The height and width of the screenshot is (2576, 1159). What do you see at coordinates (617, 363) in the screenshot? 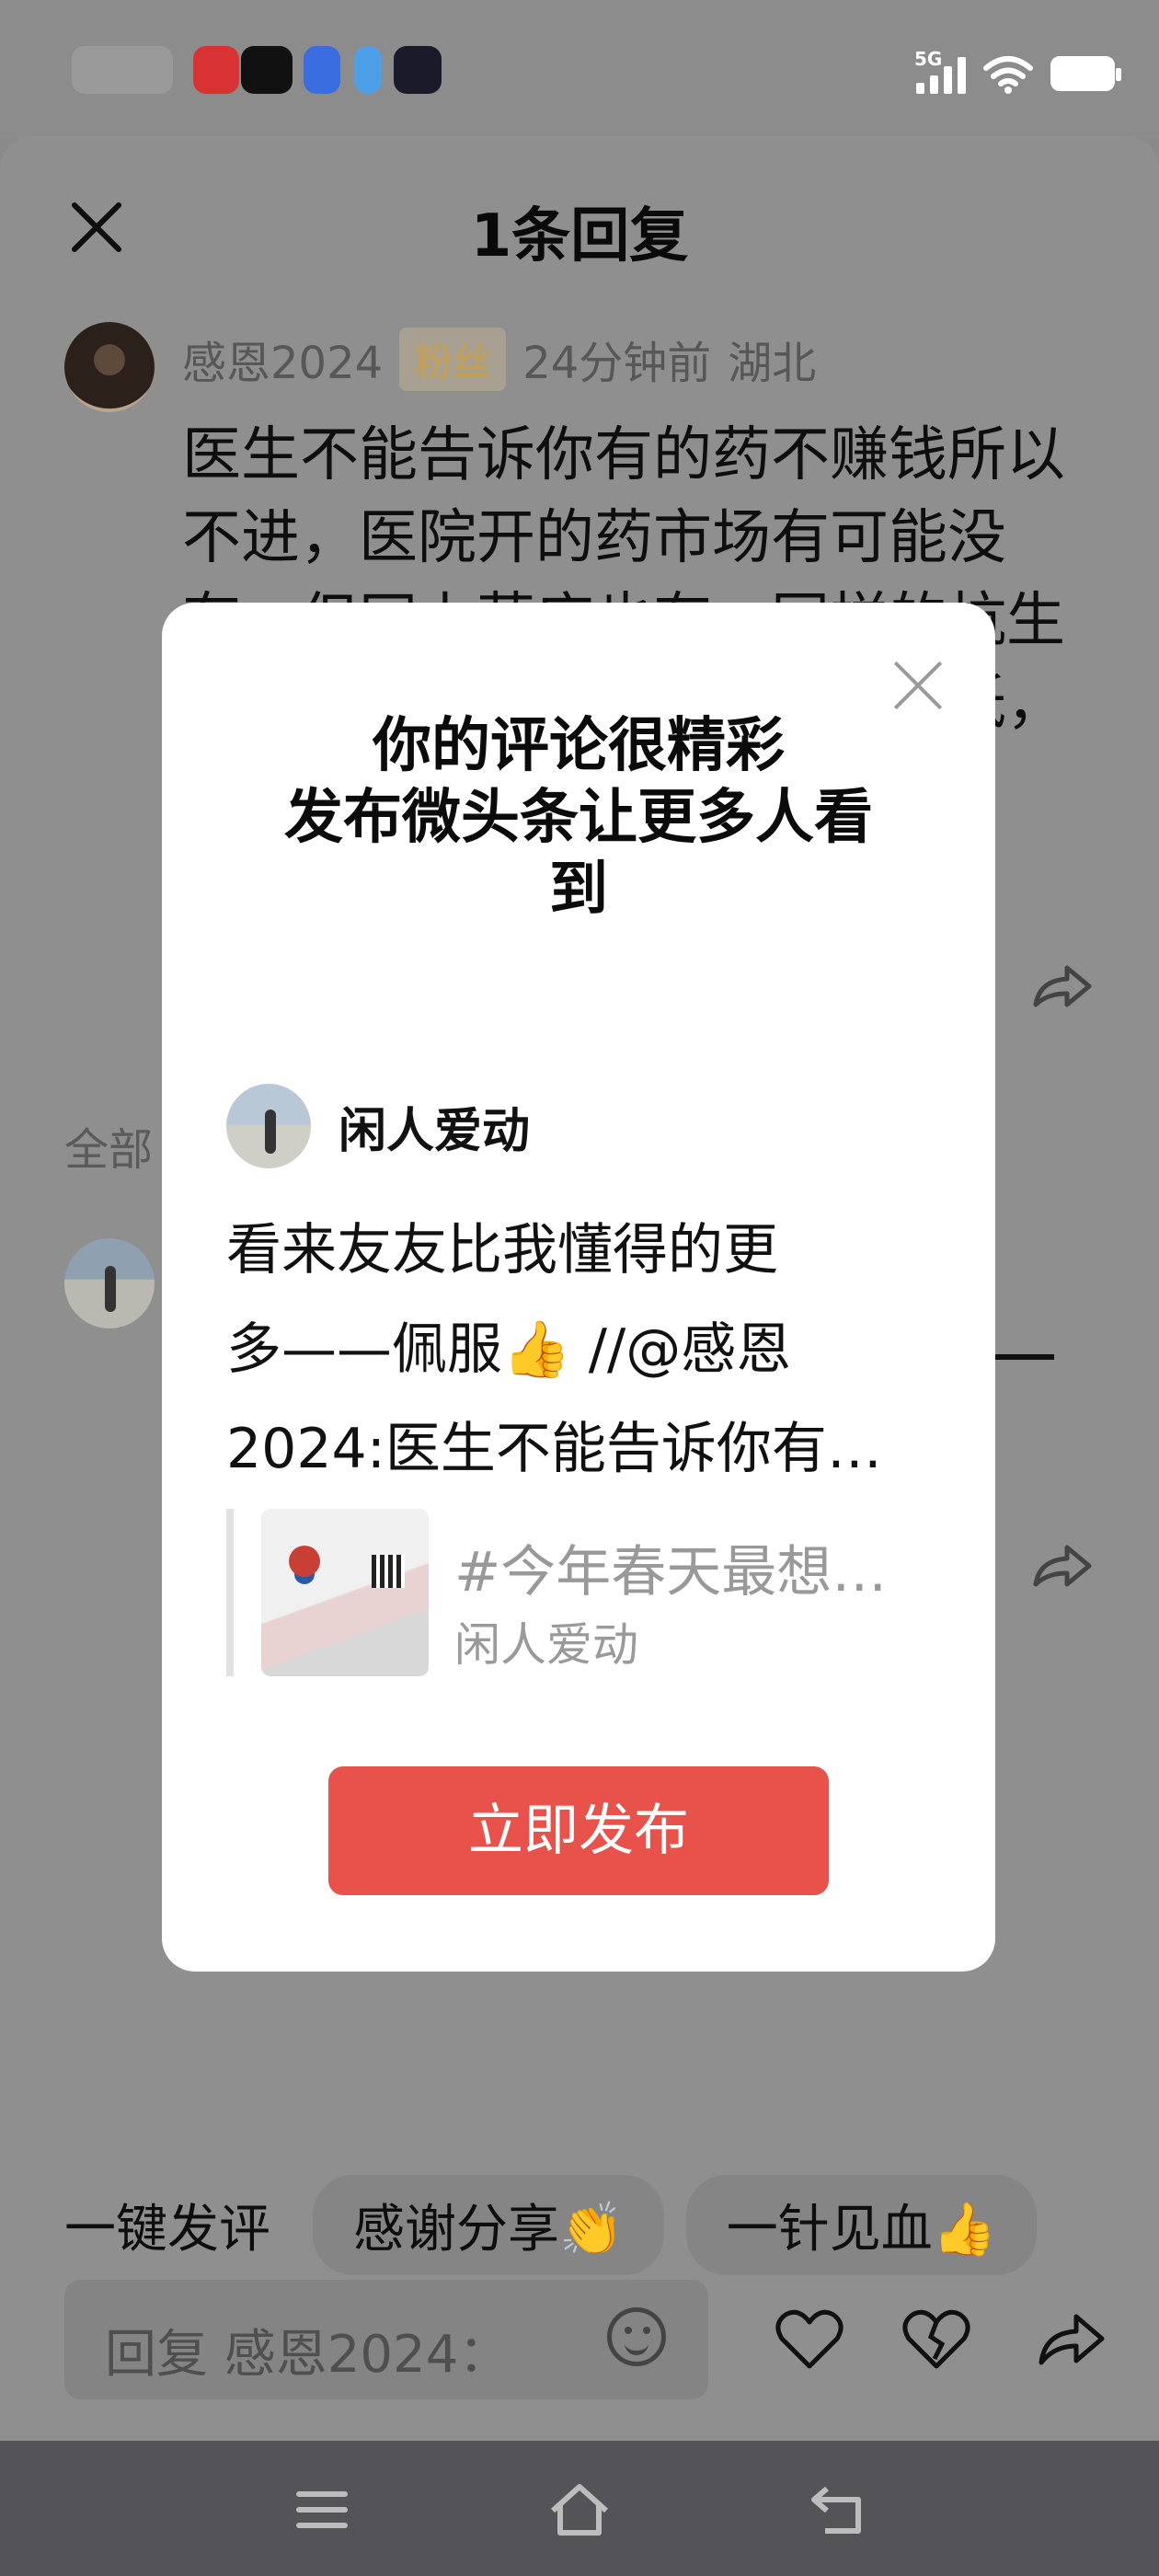
I see `comment-time: 24分钟前` at bounding box center [617, 363].